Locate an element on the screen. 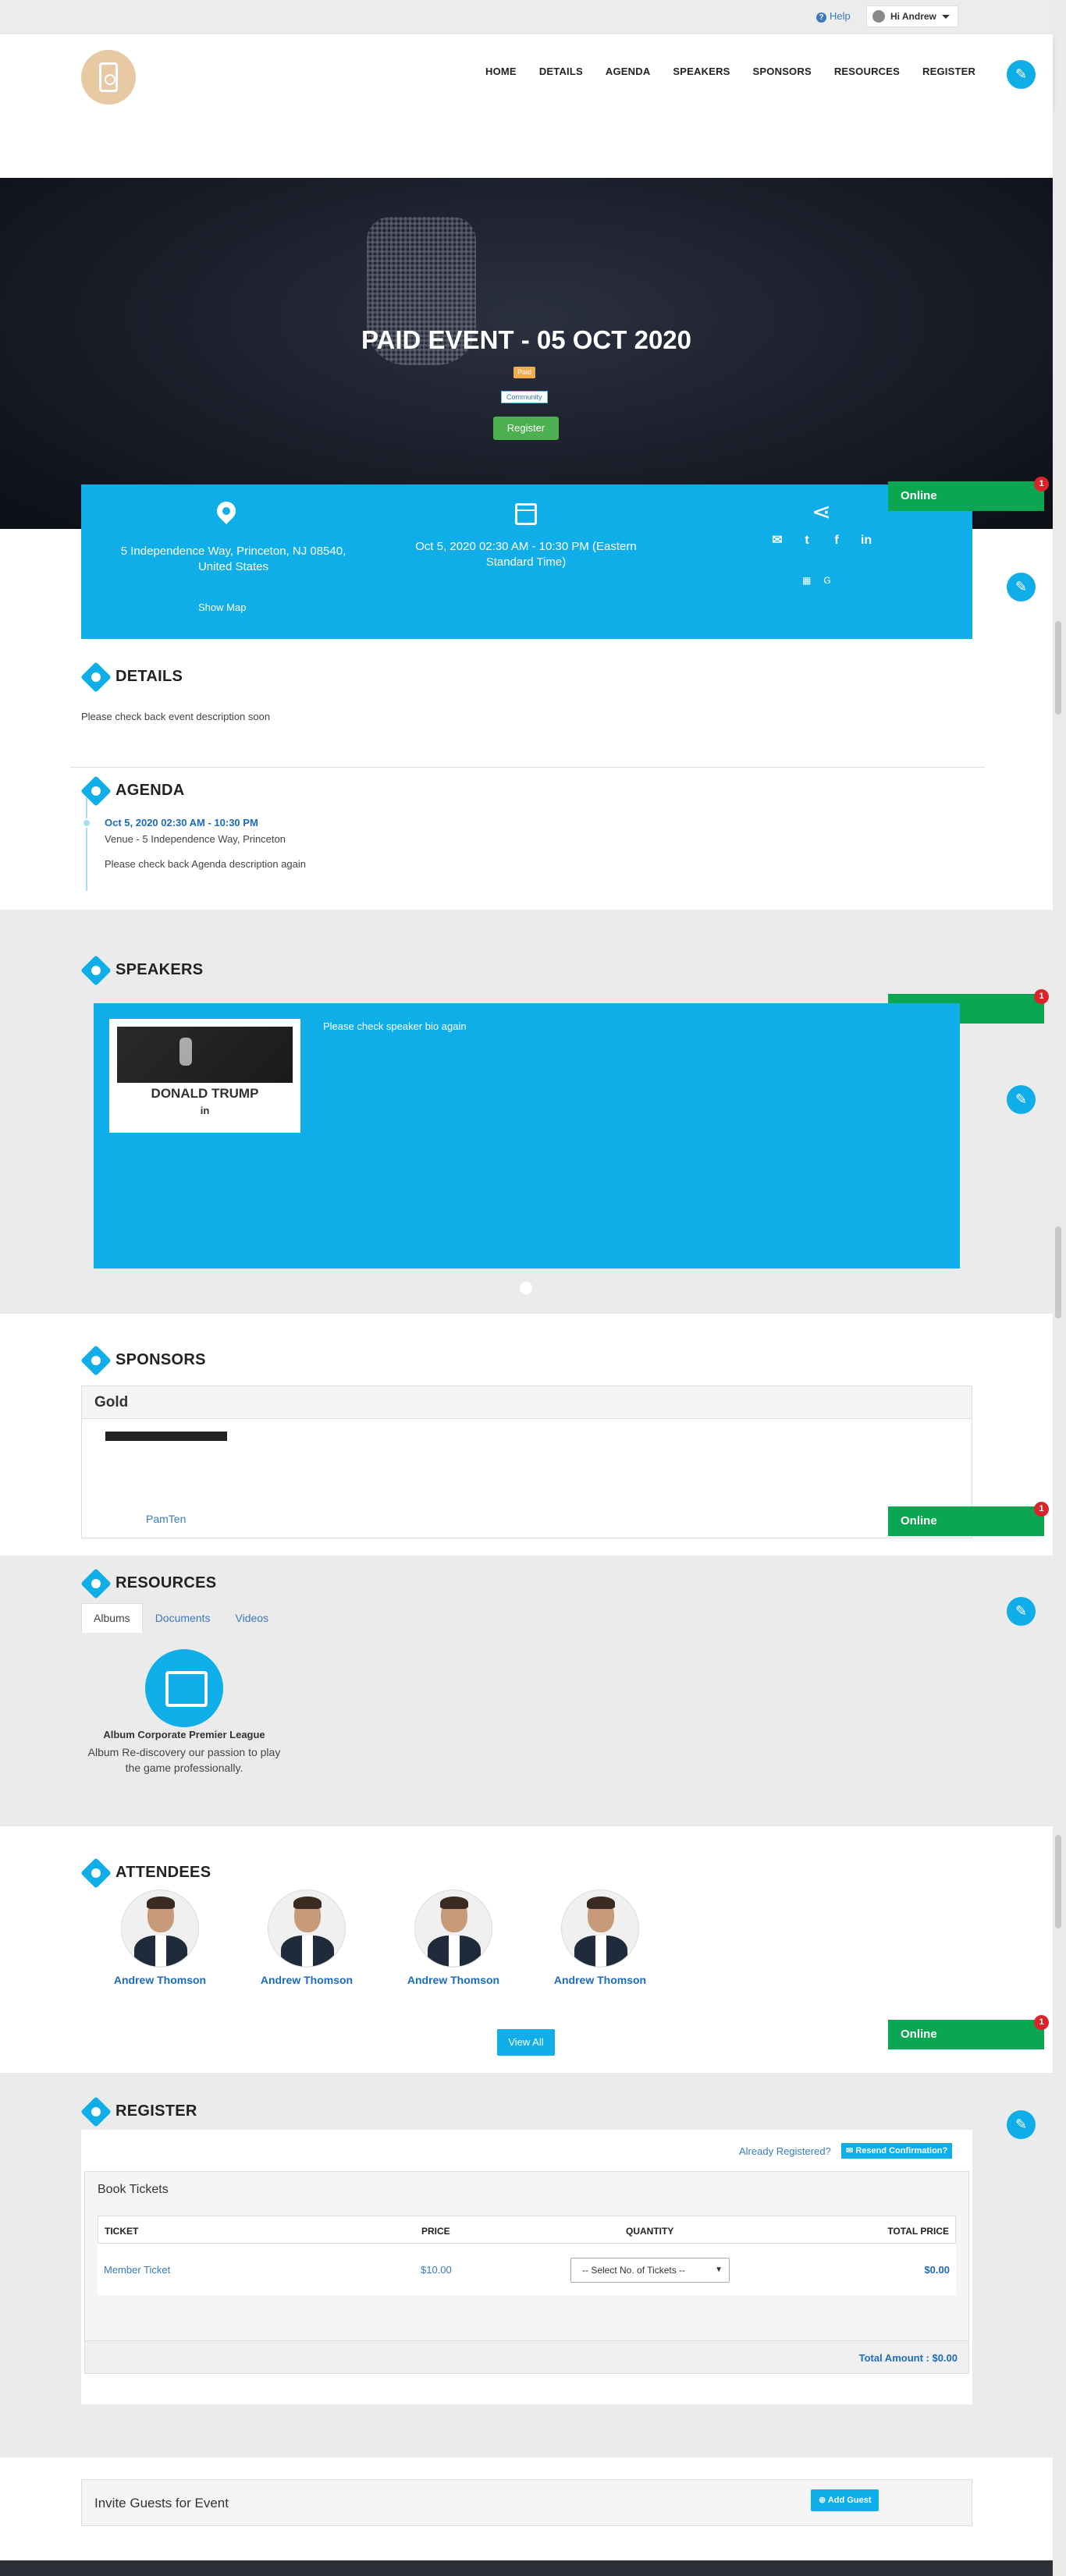  already-registered-link: Already Registered? is located at coordinates (785, 2151).